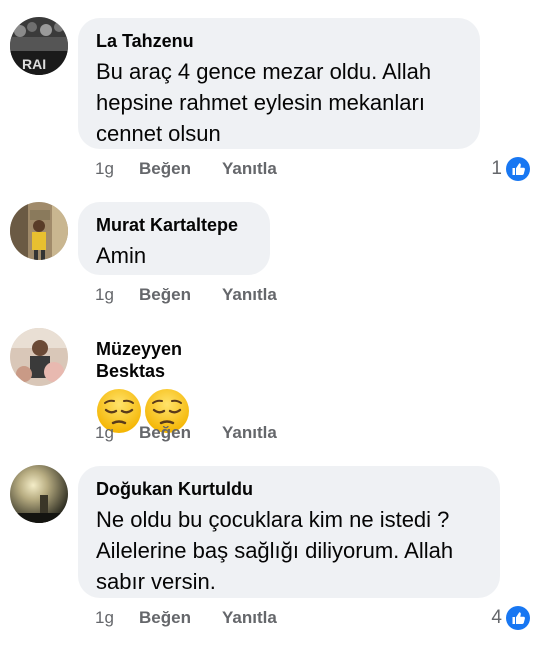  I want to click on comment-author: La Tahzenu, so click(279, 41).